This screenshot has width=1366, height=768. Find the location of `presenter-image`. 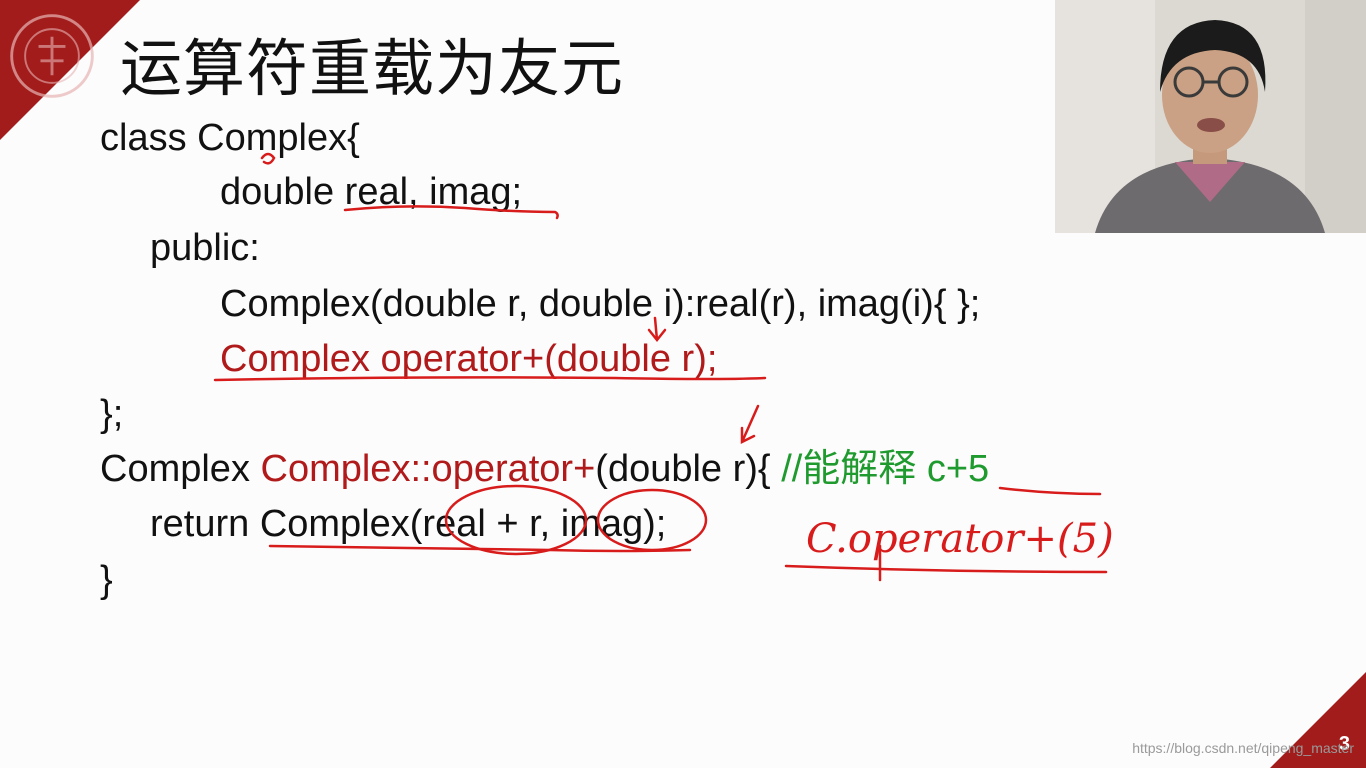

presenter-image is located at coordinates (1210, 116).